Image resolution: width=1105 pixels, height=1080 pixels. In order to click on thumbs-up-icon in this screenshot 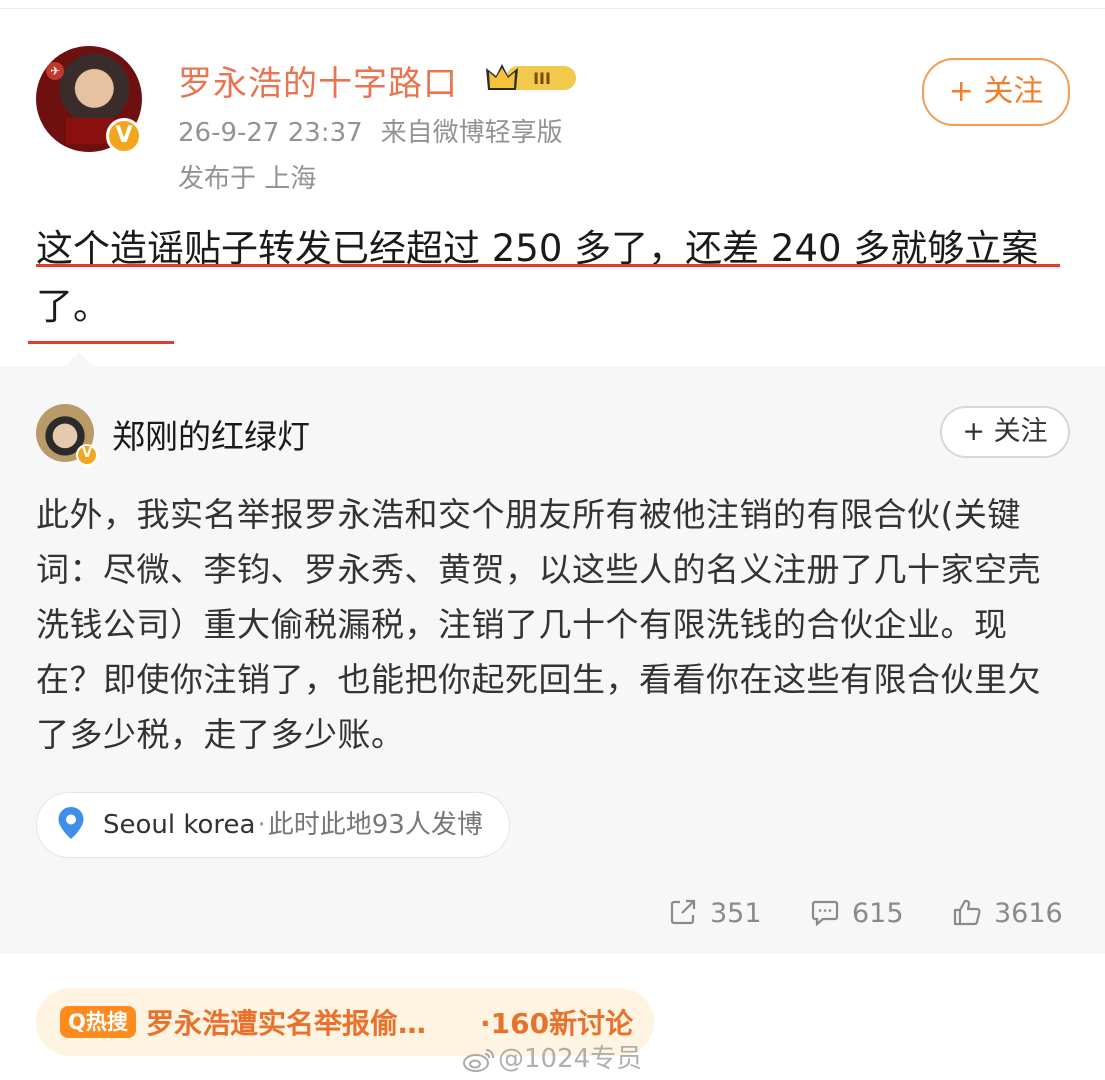, I will do `click(967, 912)`.